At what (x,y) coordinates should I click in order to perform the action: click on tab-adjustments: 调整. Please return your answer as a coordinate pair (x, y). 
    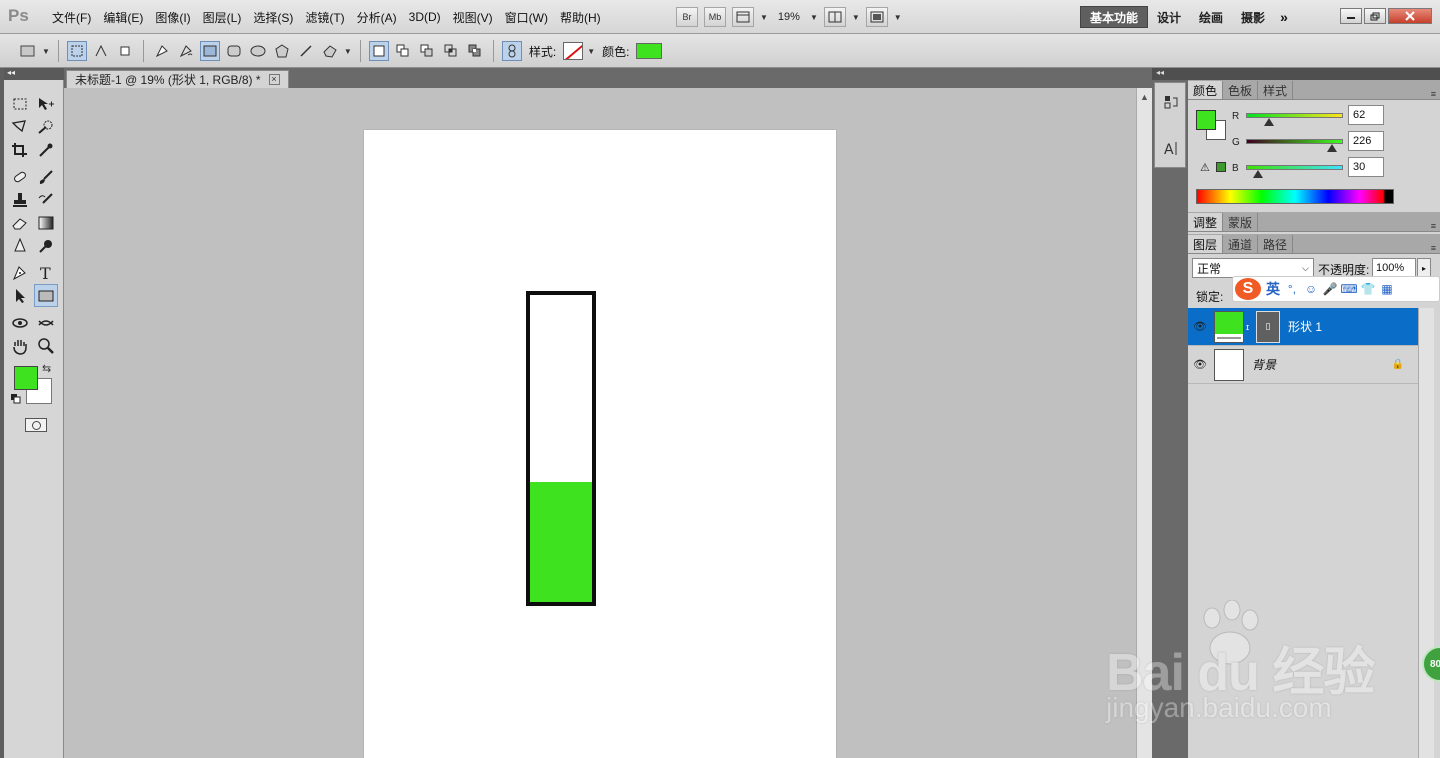
    Looking at the image, I should click on (1206, 222).